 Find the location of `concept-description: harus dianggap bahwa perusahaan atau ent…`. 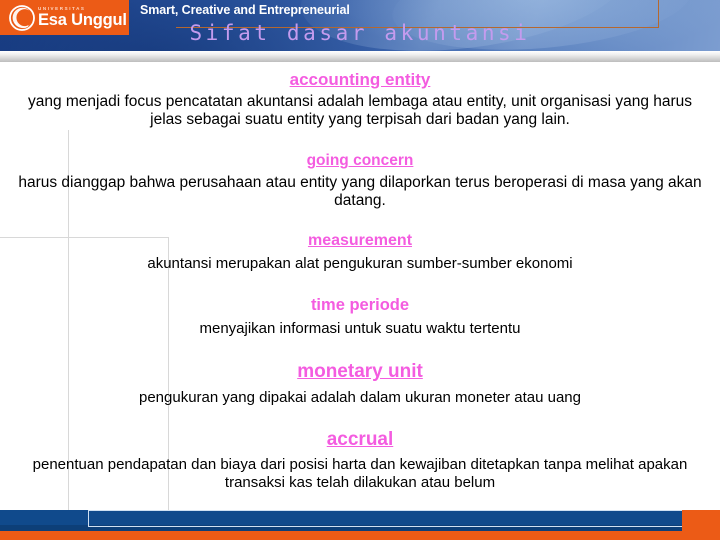

concept-description: harus dianggap bahwa perusahaan atau ent… is located at coordinates (360, 192).